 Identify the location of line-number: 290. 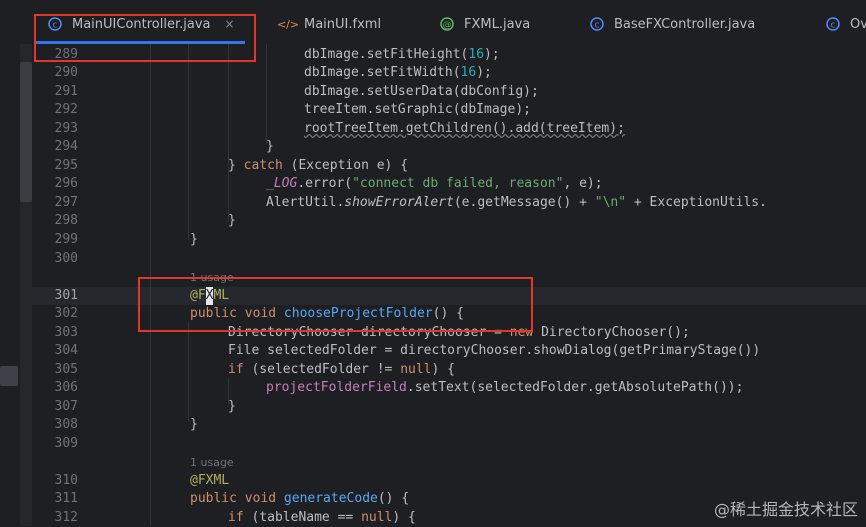
(66, 72).